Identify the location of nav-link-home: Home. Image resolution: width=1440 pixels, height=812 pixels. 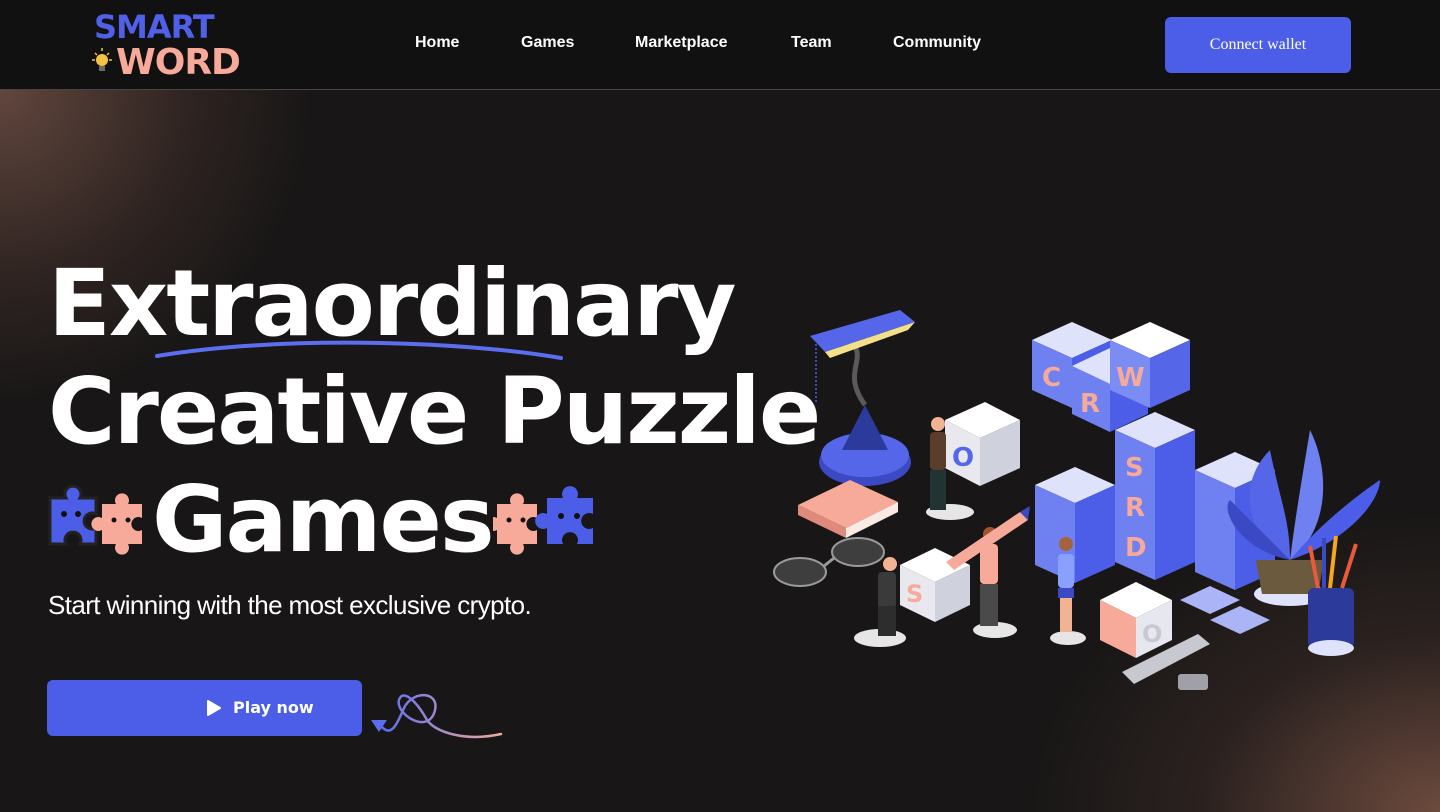
(437, 43).